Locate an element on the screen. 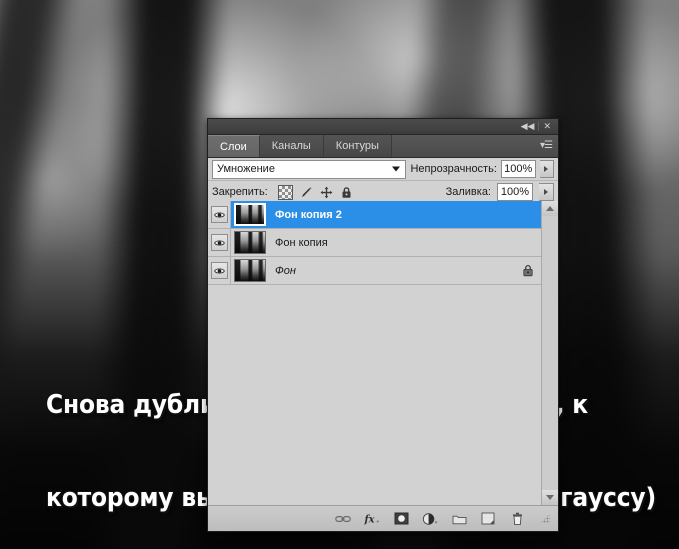 The width and height of the screenshot is (679, 549). lock-label: Закрепить: is located at coordinates (240, 192).